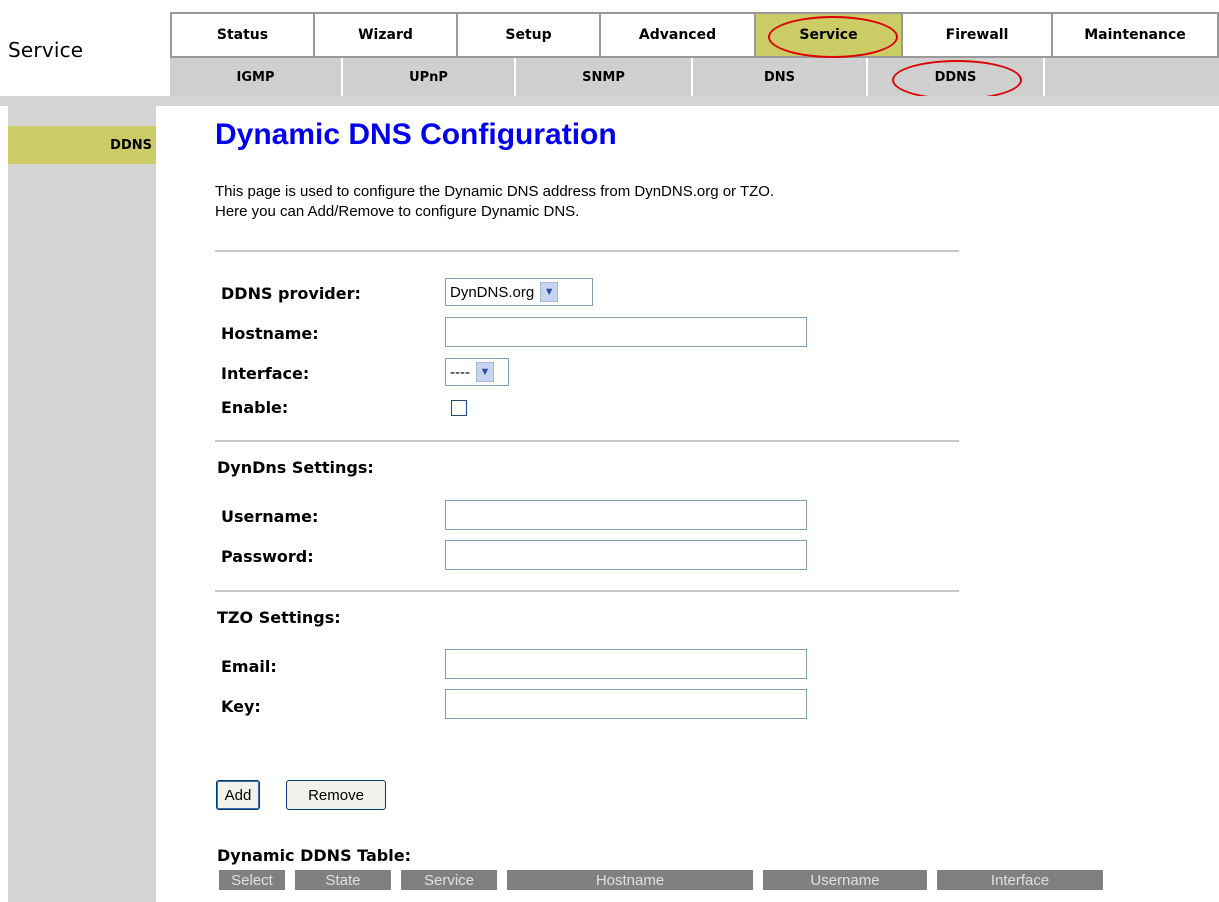 The width and height of the screenshot is (1219, 902). Describe the element at coordinates (249, 666) in the screenshot. I see `email-label: Email:` at that location.